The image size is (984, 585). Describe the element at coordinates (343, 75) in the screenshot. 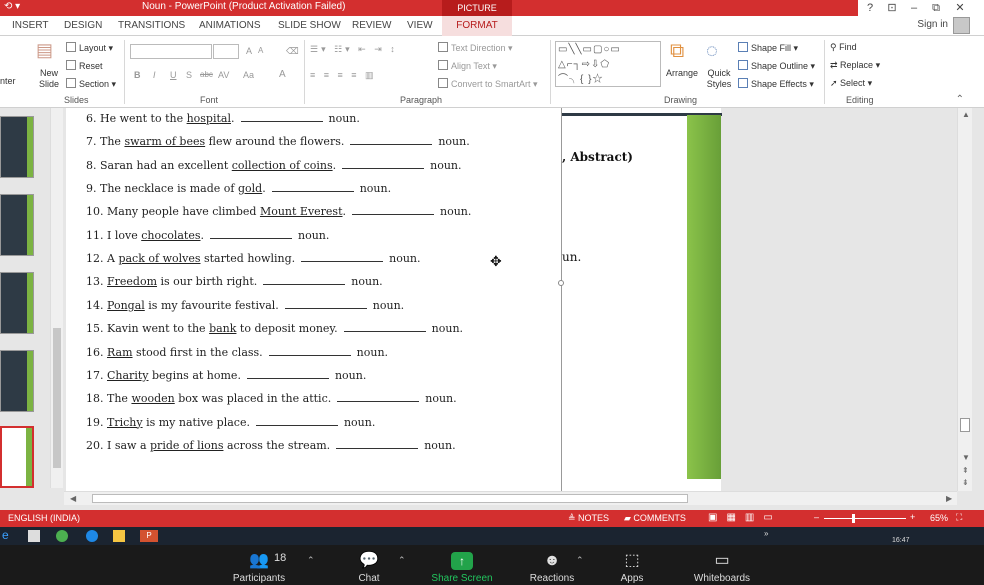

I see `alignment-buttons-icon: ≡ ≡ ≡ ≡ ▥` at that location.